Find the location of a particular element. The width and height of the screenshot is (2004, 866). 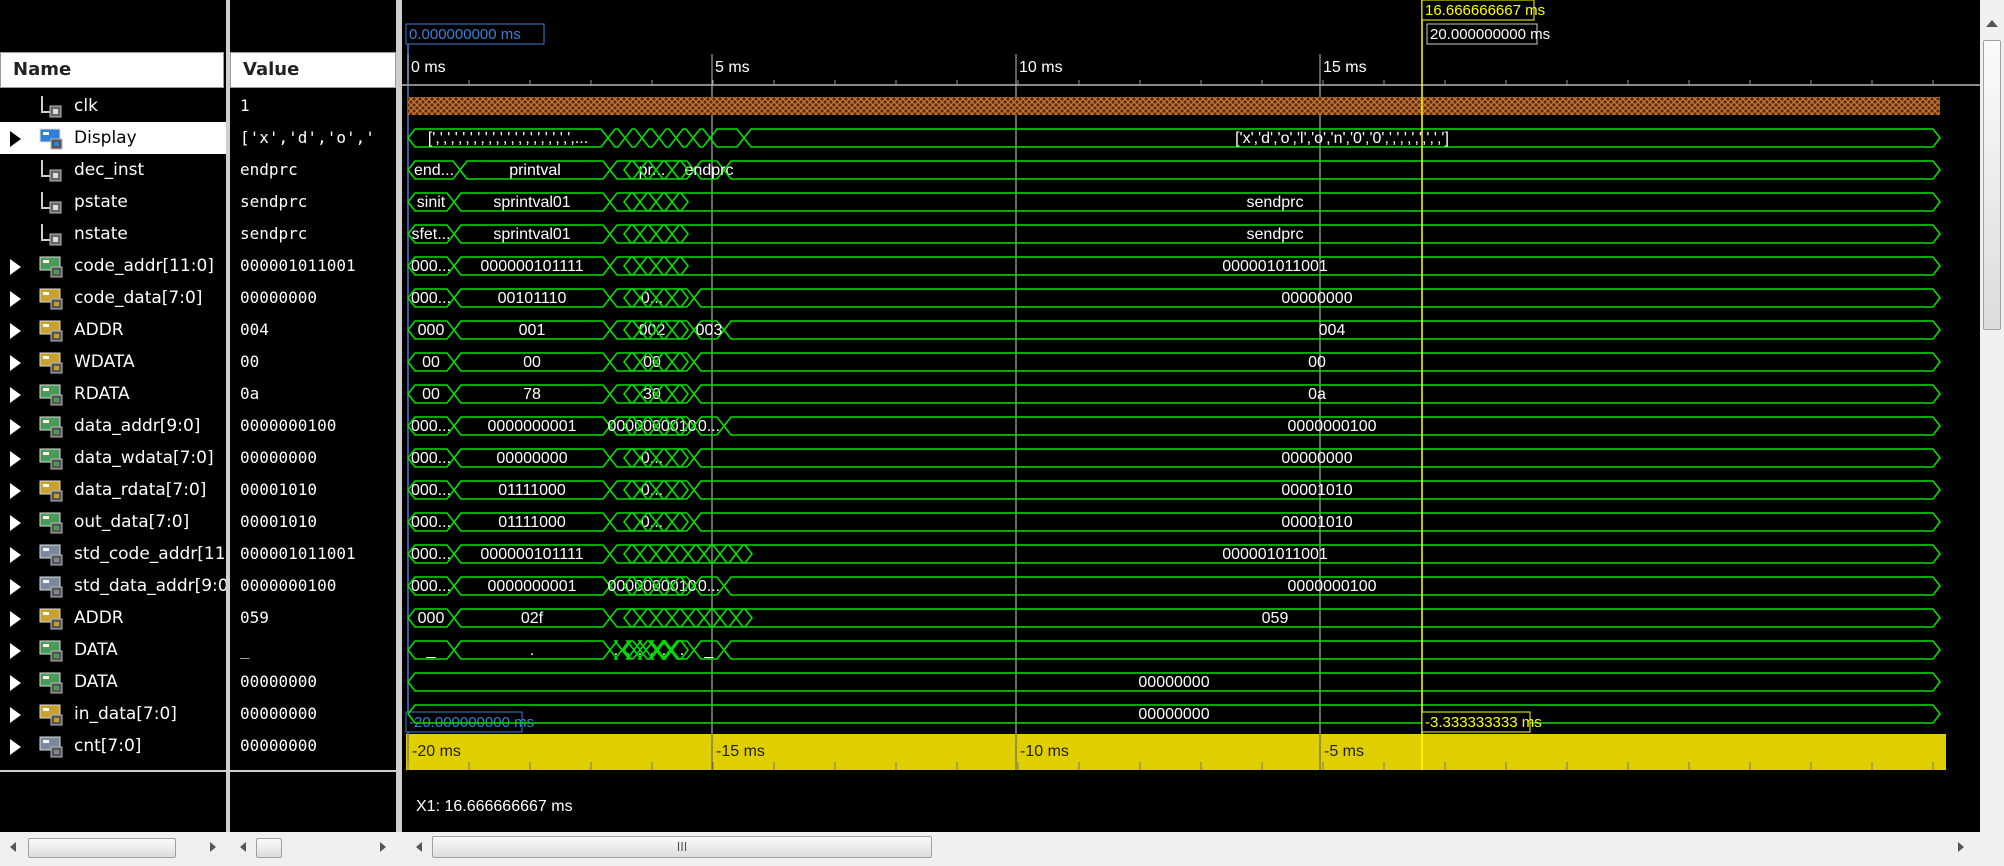

signal-row: clk is located at coordinates (113, 106).